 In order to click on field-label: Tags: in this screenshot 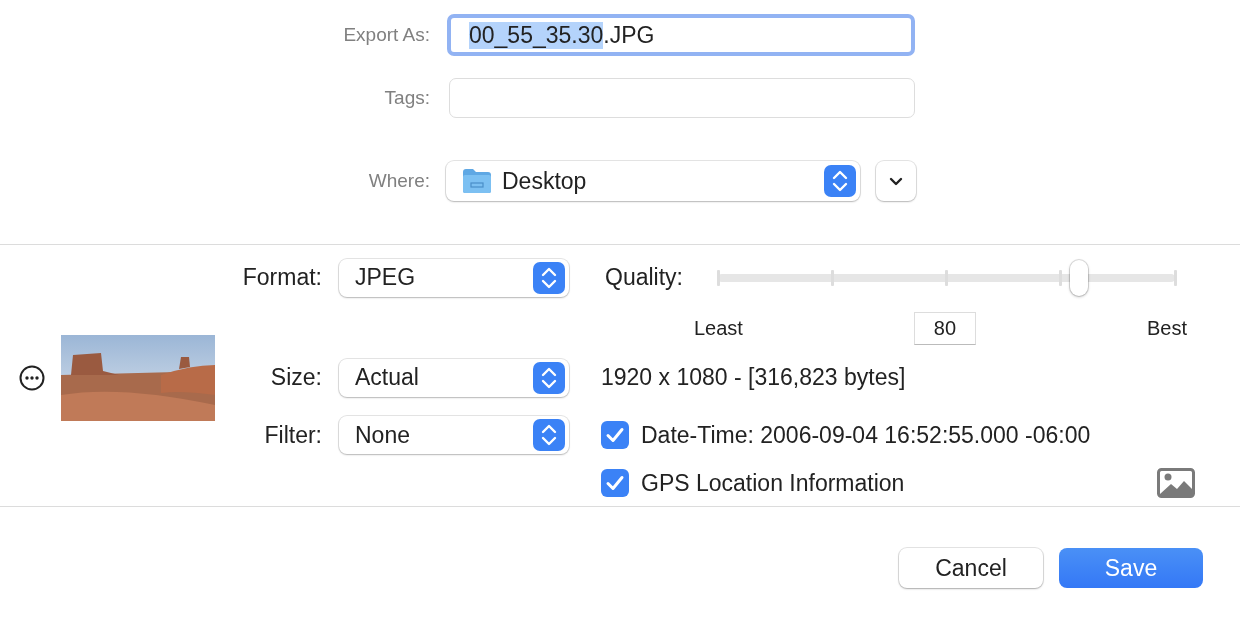, I will do `click(406, 98)`.